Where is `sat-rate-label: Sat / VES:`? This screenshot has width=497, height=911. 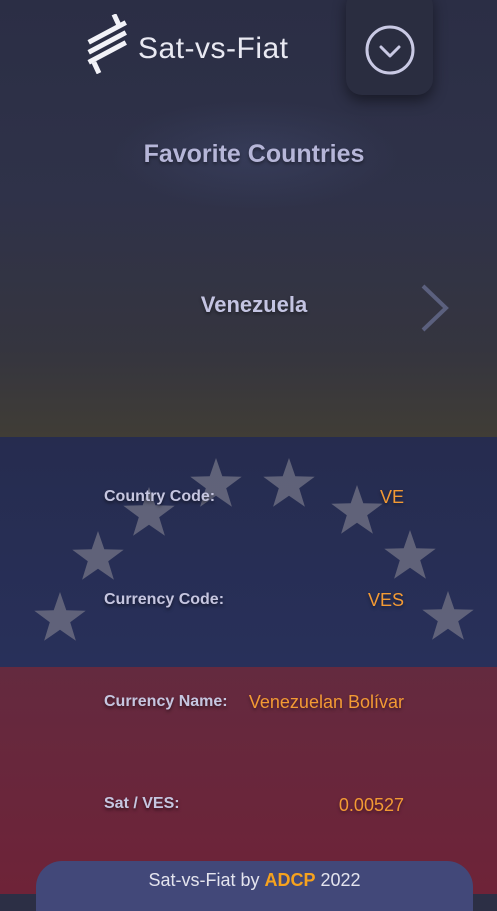
sat-rate-label: Sat / VES: is located at coordinates (142, 803).